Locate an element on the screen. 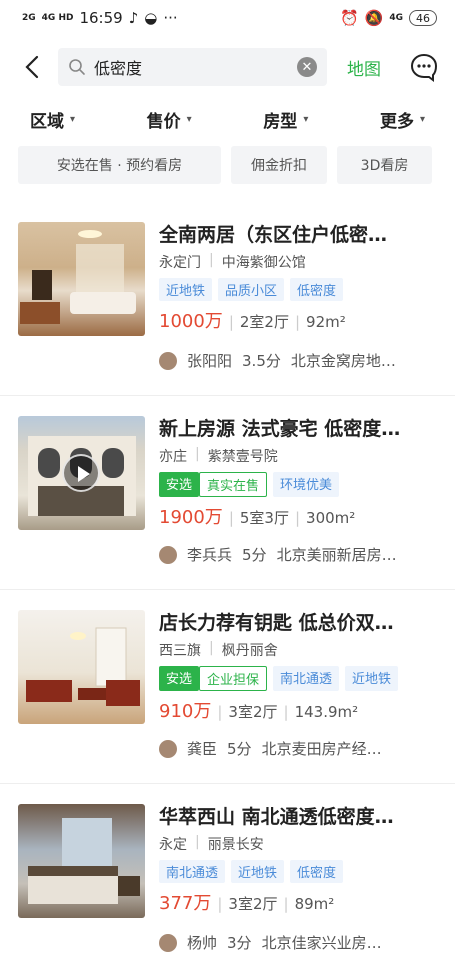 This screenshot has width=455, height=960. listing-area: 永定 is located at coordinates (173, 845).